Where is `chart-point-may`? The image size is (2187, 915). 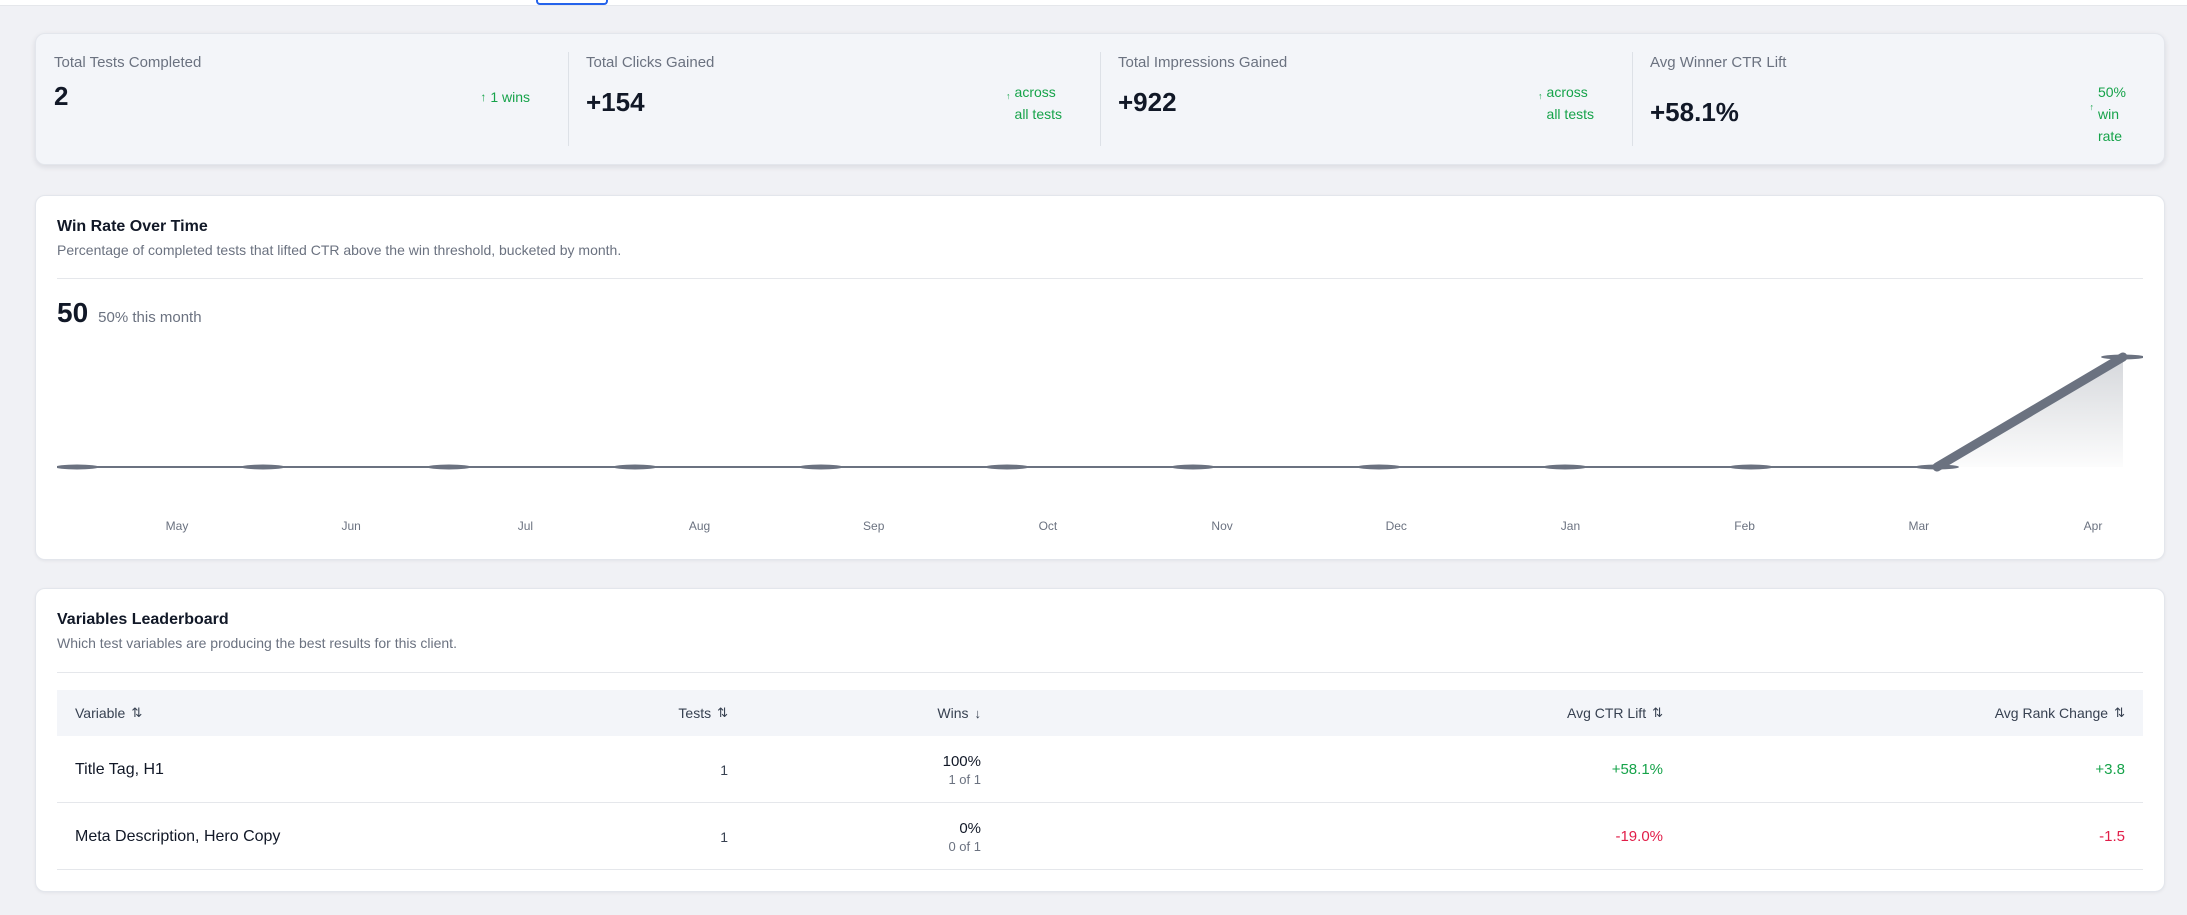
chart-point-may is located at coordinates (78, 467).